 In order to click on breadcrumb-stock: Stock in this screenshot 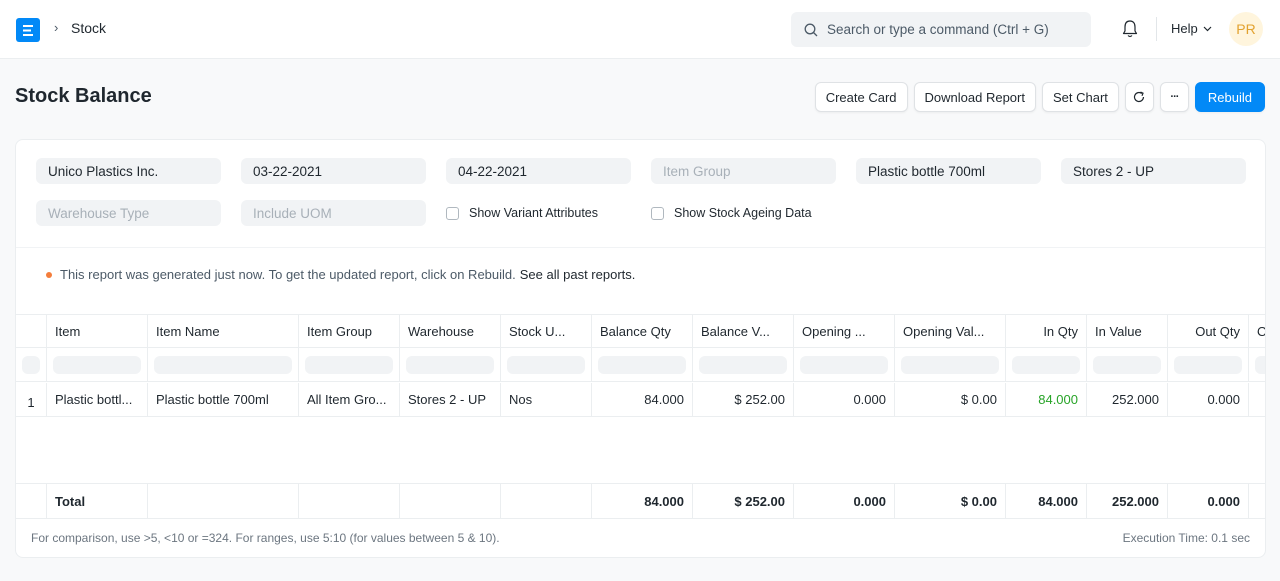, I will do `click(88, 28)`.